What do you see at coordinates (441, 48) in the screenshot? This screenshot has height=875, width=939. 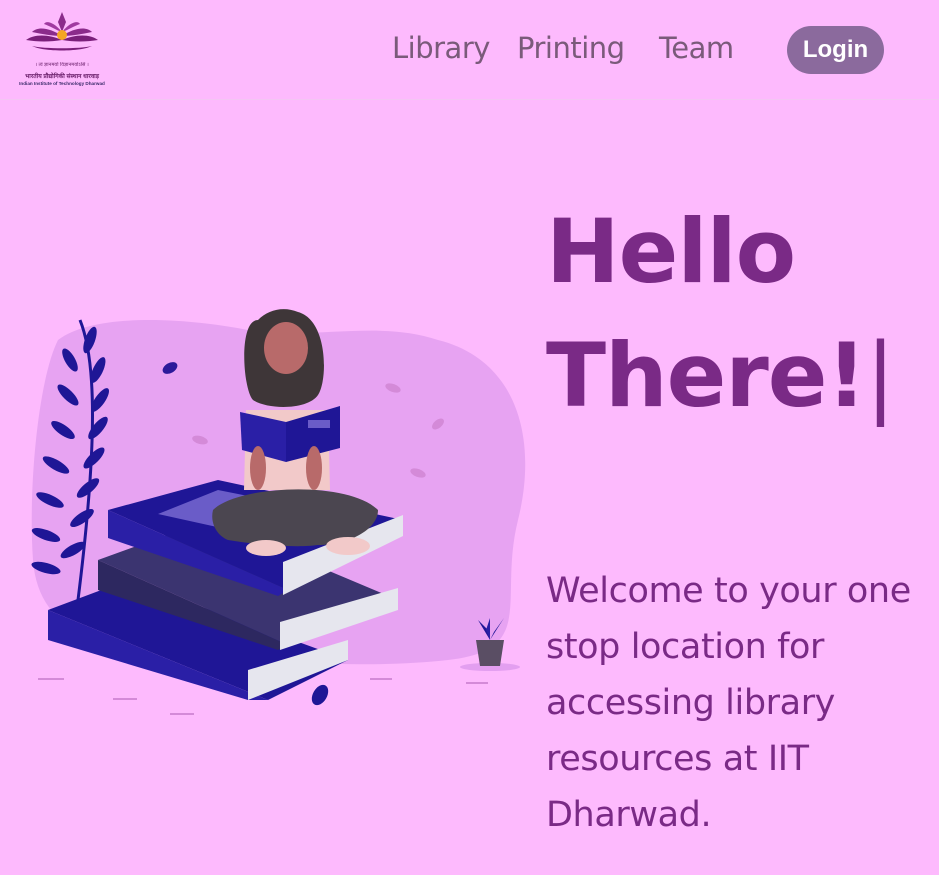 I see `nav-link-library: Library` at bounding box center [441, 48].